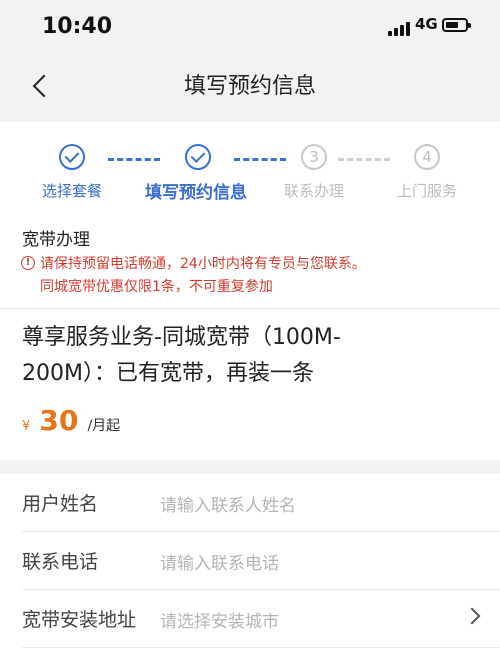  What do you see at coordinates (314, 157) in the screenshot?
I see `step-3-number-icon: 3` at bounding box center [314, 157].